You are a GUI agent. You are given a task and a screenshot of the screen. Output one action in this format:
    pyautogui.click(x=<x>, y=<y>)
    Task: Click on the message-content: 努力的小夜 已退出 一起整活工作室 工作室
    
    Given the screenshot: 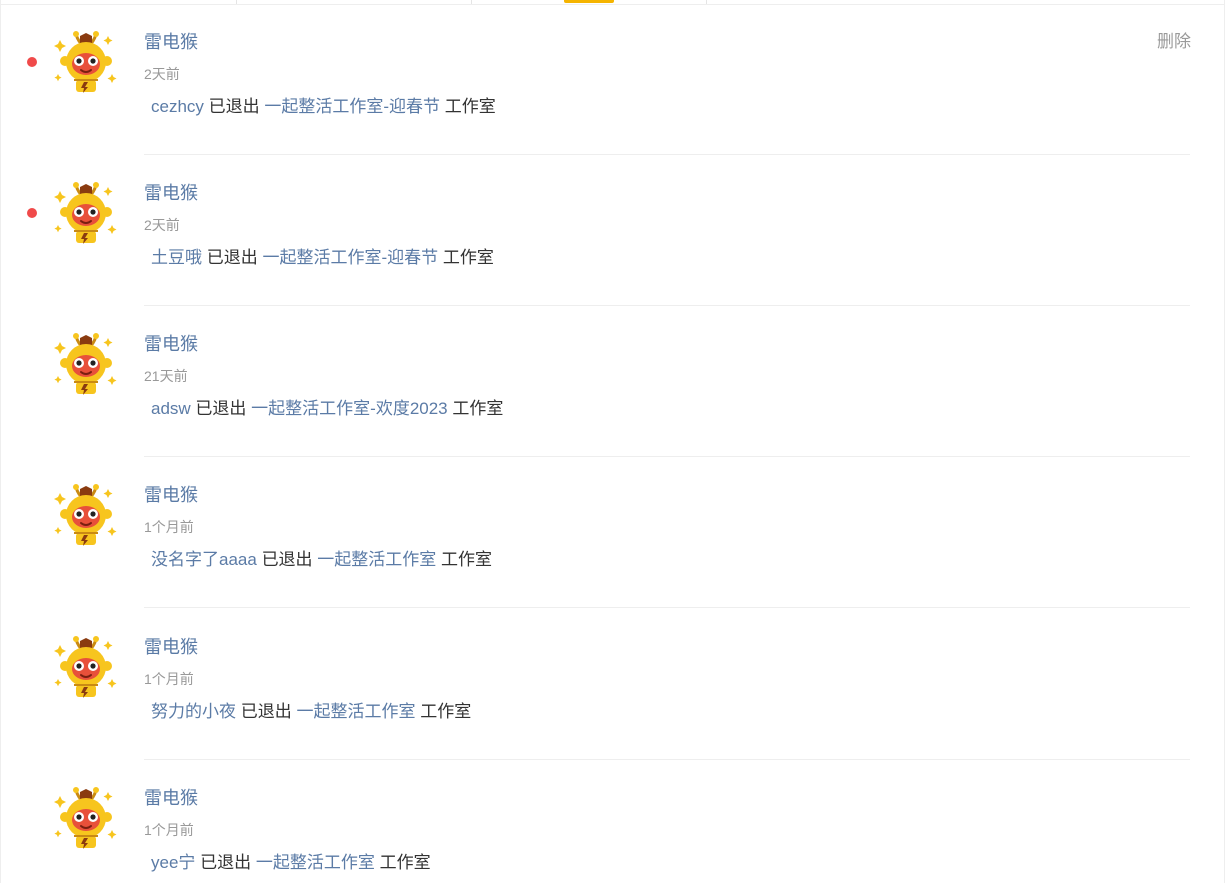 What is the action you would take?
    pyautogui.click(x=311, y=712)
    